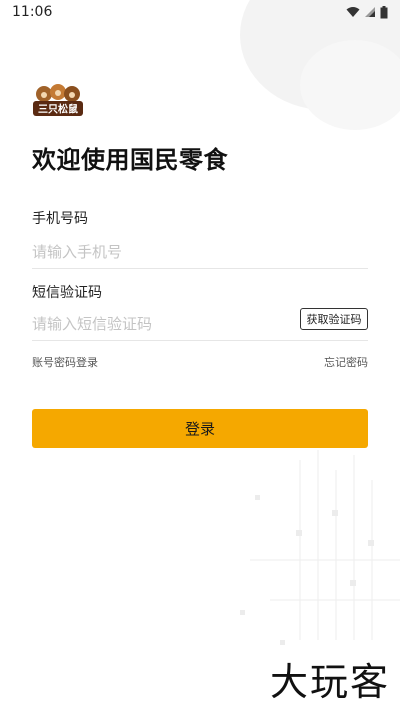  I want to click on status-time: 11:06, so click(32, 12).